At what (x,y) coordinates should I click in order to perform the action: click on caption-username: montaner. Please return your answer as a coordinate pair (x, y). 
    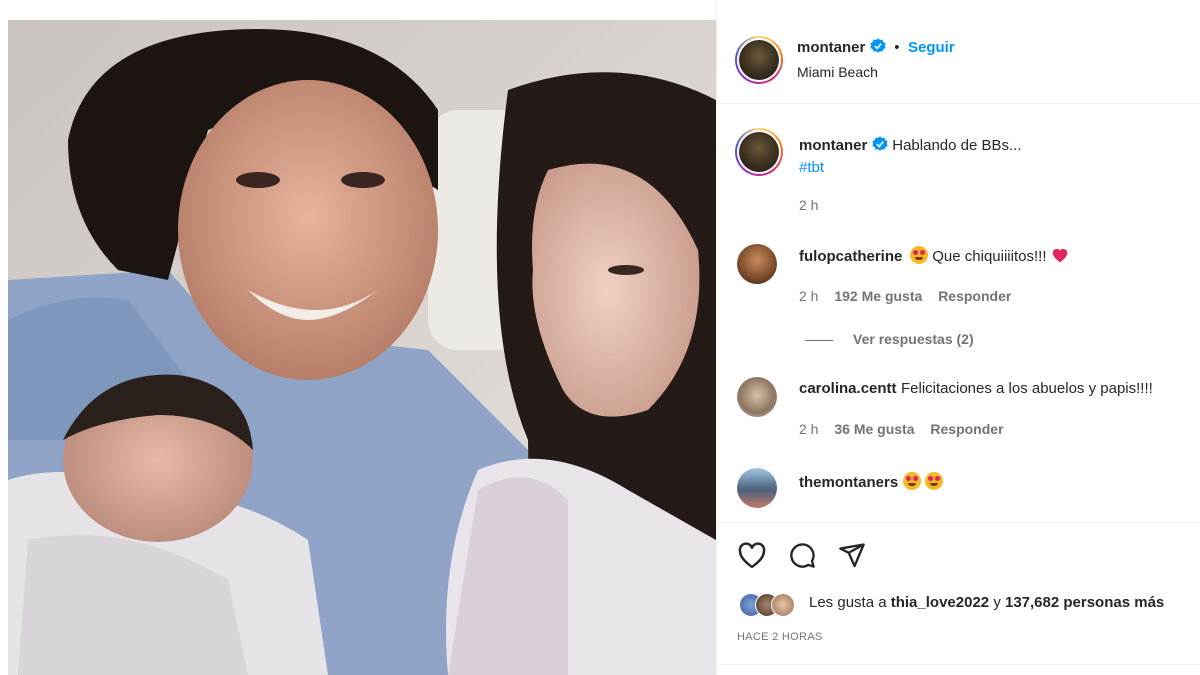
    Looking at the image, I should click on (833, 145).